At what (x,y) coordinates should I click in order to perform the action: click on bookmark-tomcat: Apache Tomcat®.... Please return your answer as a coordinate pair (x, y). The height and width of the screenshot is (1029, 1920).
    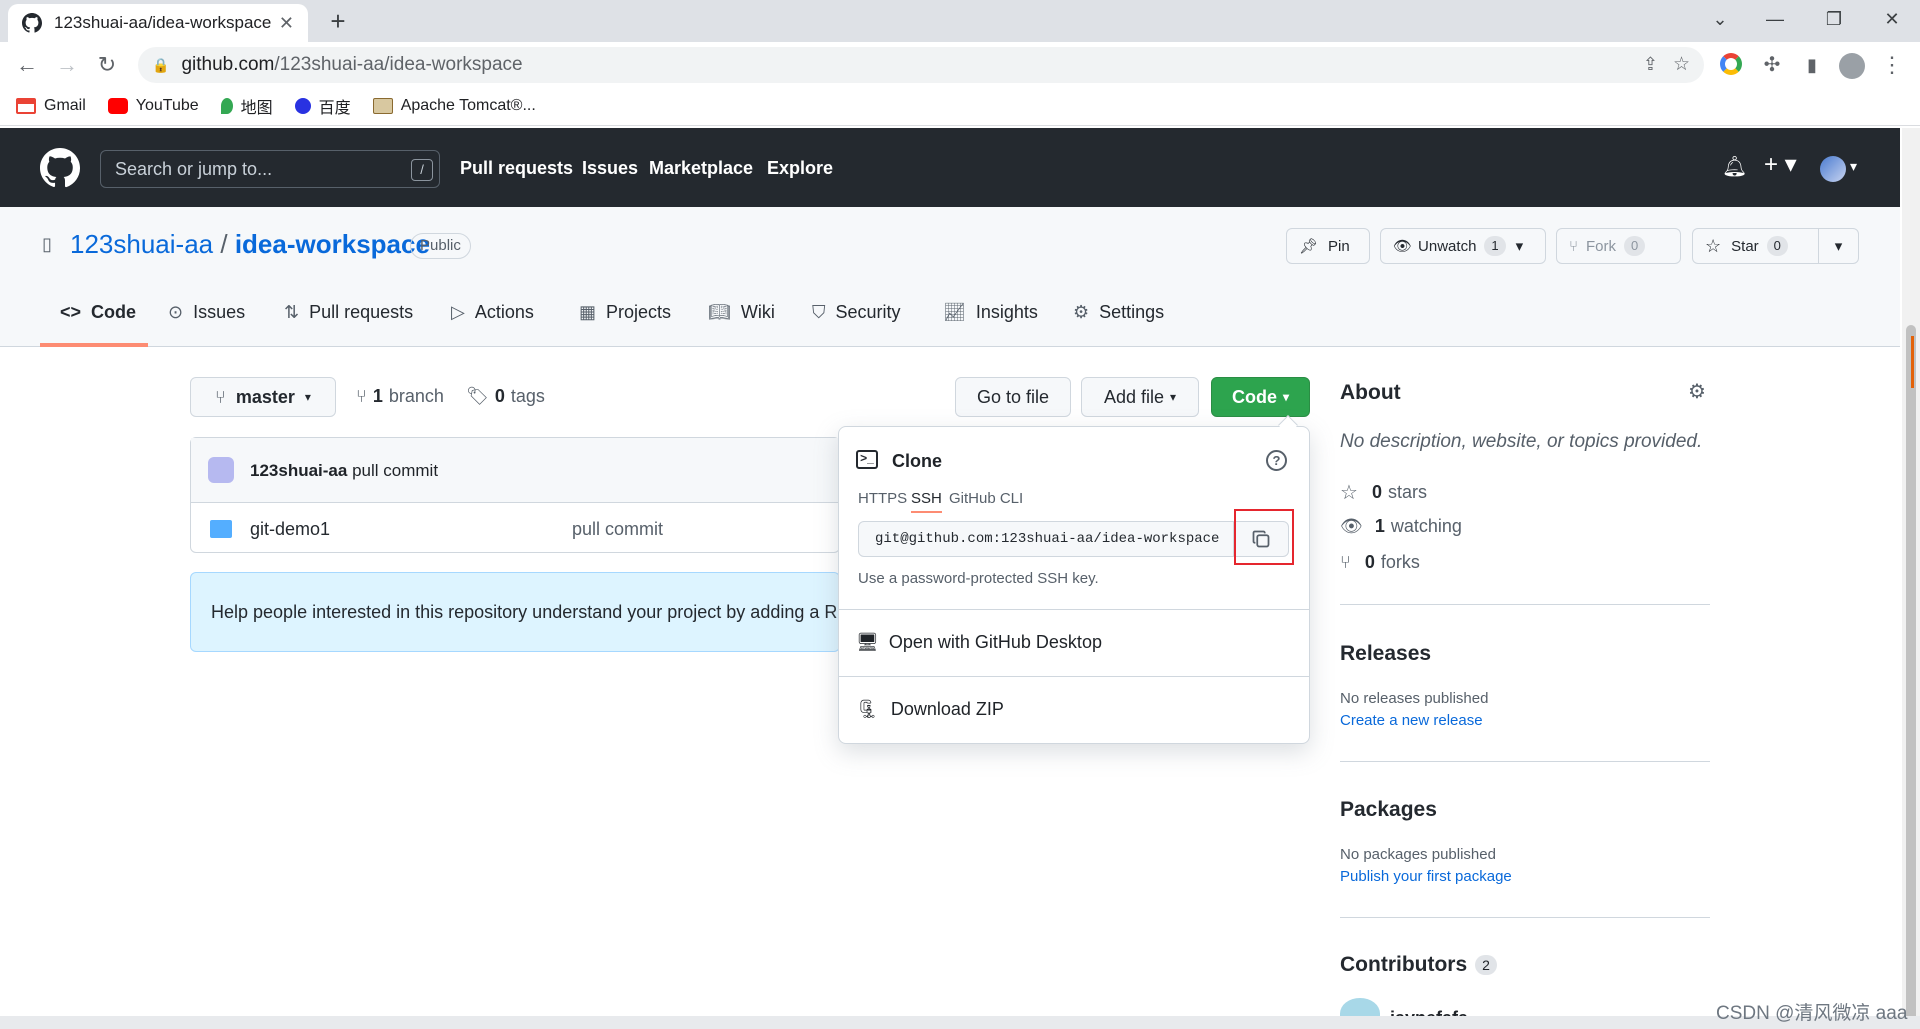
    Looking at the image, I should click on (454, 106).